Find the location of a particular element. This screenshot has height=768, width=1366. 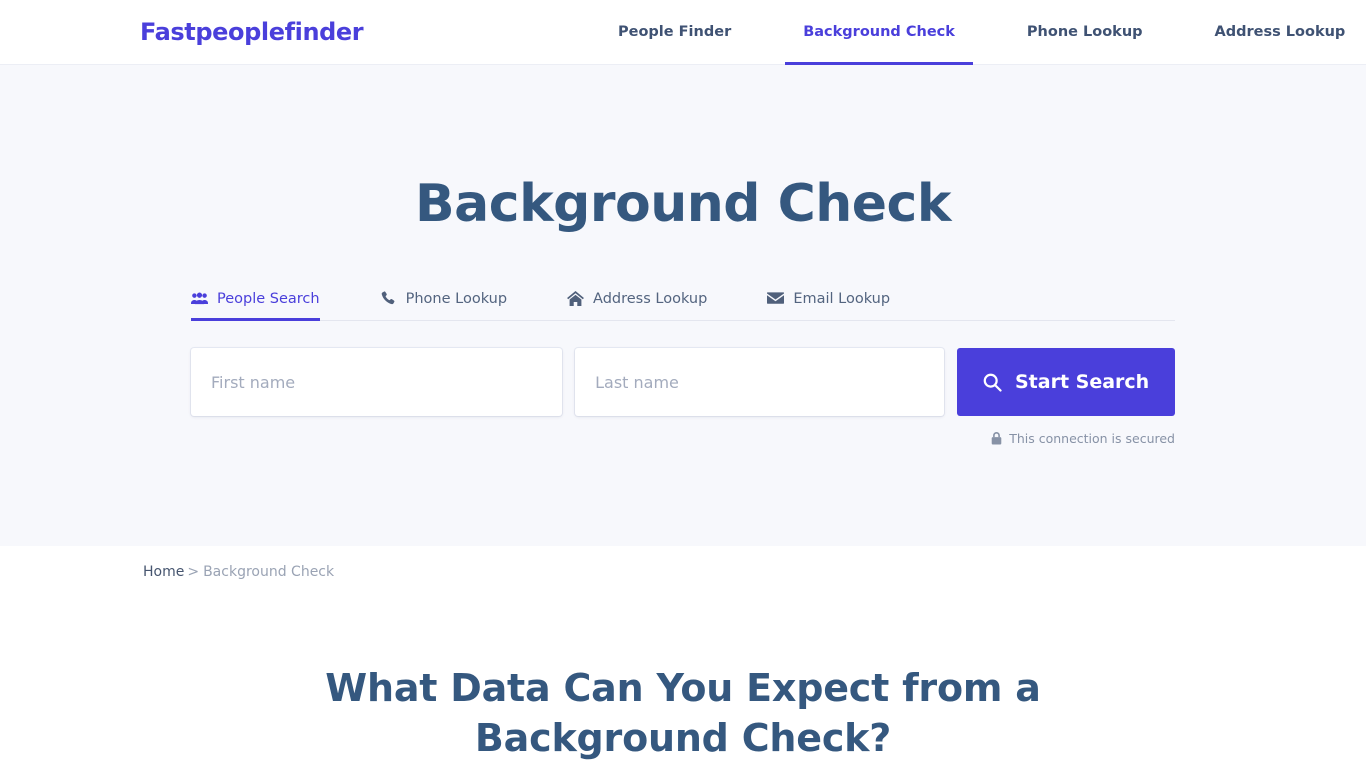

search-form: Start Search is located at coordinates (683, 382).